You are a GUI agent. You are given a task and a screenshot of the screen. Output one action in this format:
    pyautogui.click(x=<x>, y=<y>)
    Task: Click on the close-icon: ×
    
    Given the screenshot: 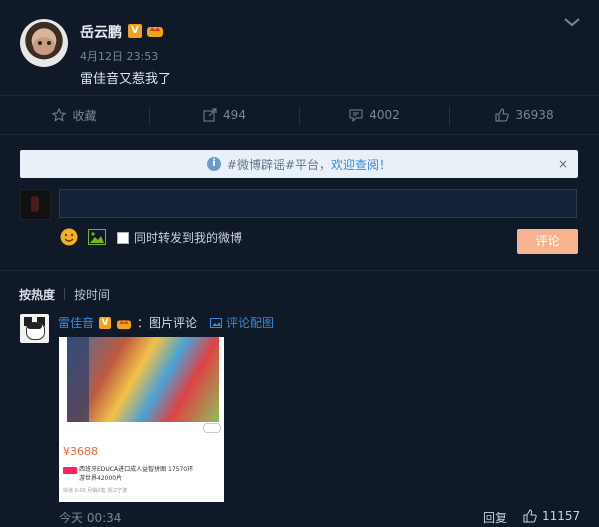 What is the action you would take?
    pyautogui.click(x=563, y=164)
    